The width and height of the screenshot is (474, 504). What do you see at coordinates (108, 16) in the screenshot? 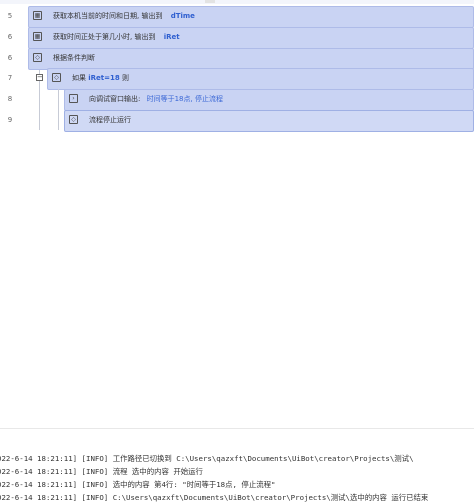
I see `block-label: 获取本机当前的时间和日期, 输出到` at bounding box center [108, 16].